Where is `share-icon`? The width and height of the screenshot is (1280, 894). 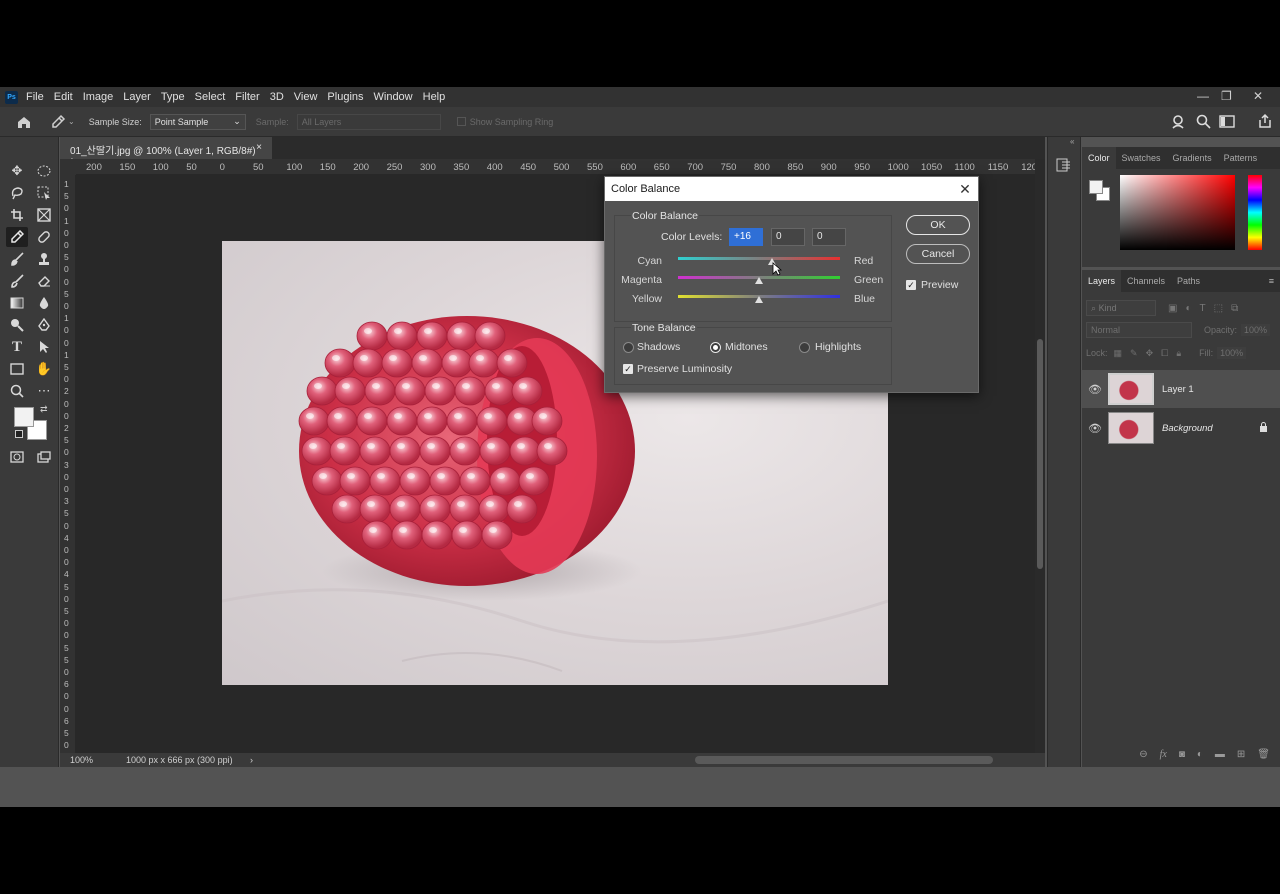
share-icon is located at coordinates (1265, 122).